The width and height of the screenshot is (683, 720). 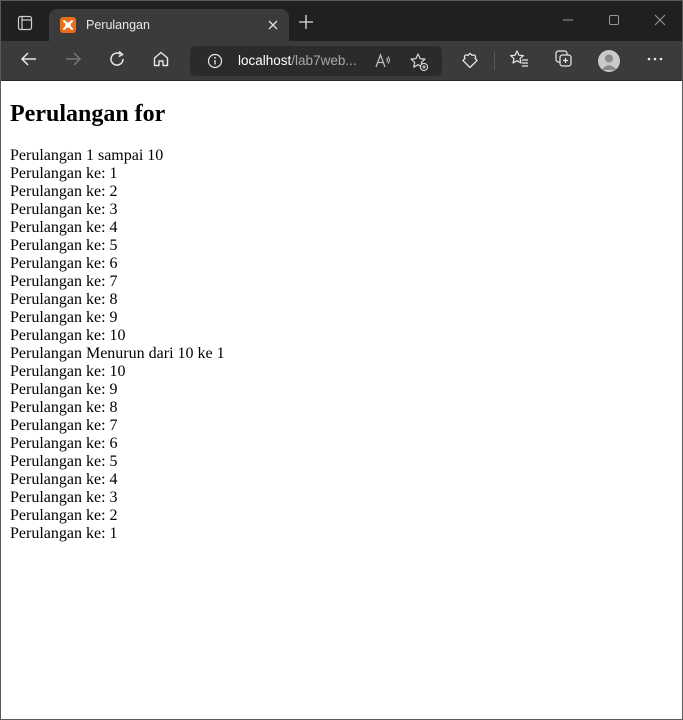 I want to click on home-icon, so click(x=161, y=61).